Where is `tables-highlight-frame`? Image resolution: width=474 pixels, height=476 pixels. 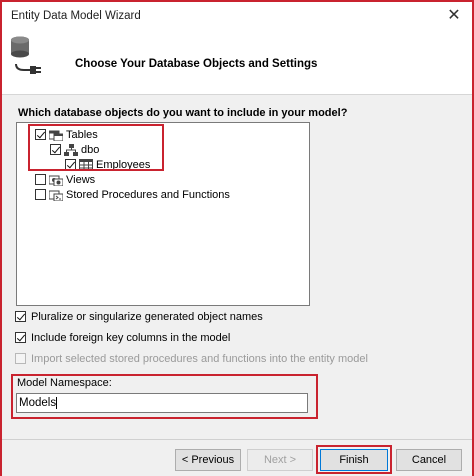 tables-highlight-frame is located at coordinates (96, 147).